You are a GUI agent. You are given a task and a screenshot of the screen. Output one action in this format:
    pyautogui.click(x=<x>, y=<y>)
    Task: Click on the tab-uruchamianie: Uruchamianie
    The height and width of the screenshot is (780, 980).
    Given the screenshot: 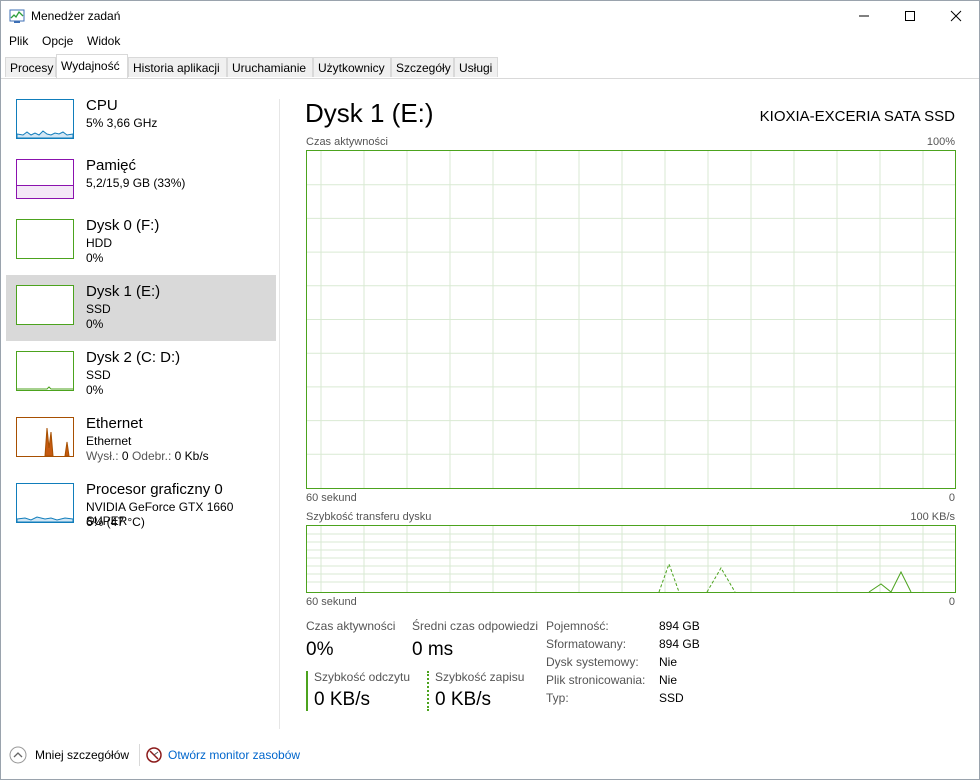 What is the action you would take?
    pyautogui.click(x=270, y=67)
    